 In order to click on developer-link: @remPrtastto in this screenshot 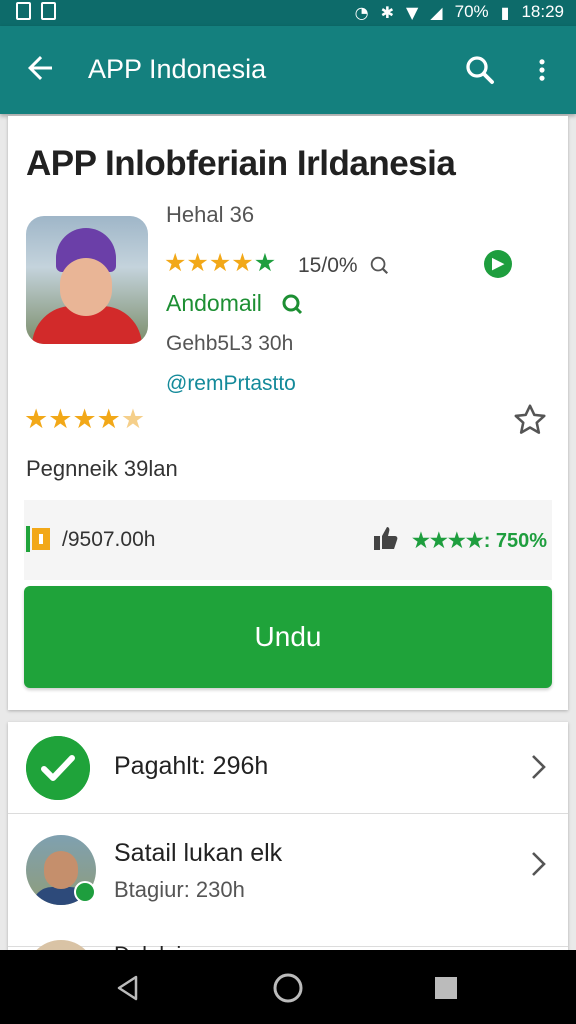, I will do `click(231, 384)`.